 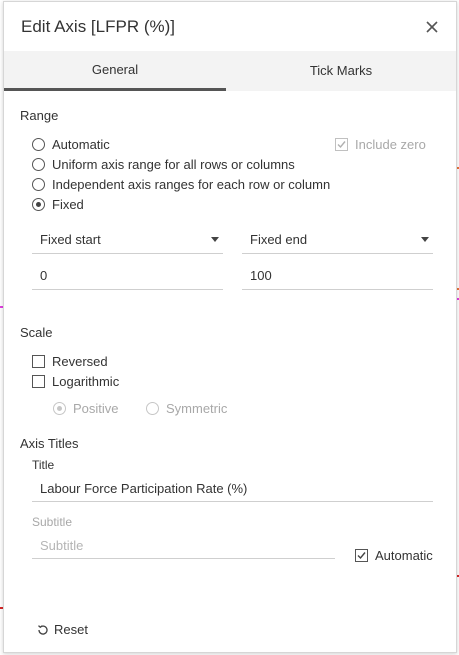 I want to click on tab-general: General, so click(x=115, y=71).